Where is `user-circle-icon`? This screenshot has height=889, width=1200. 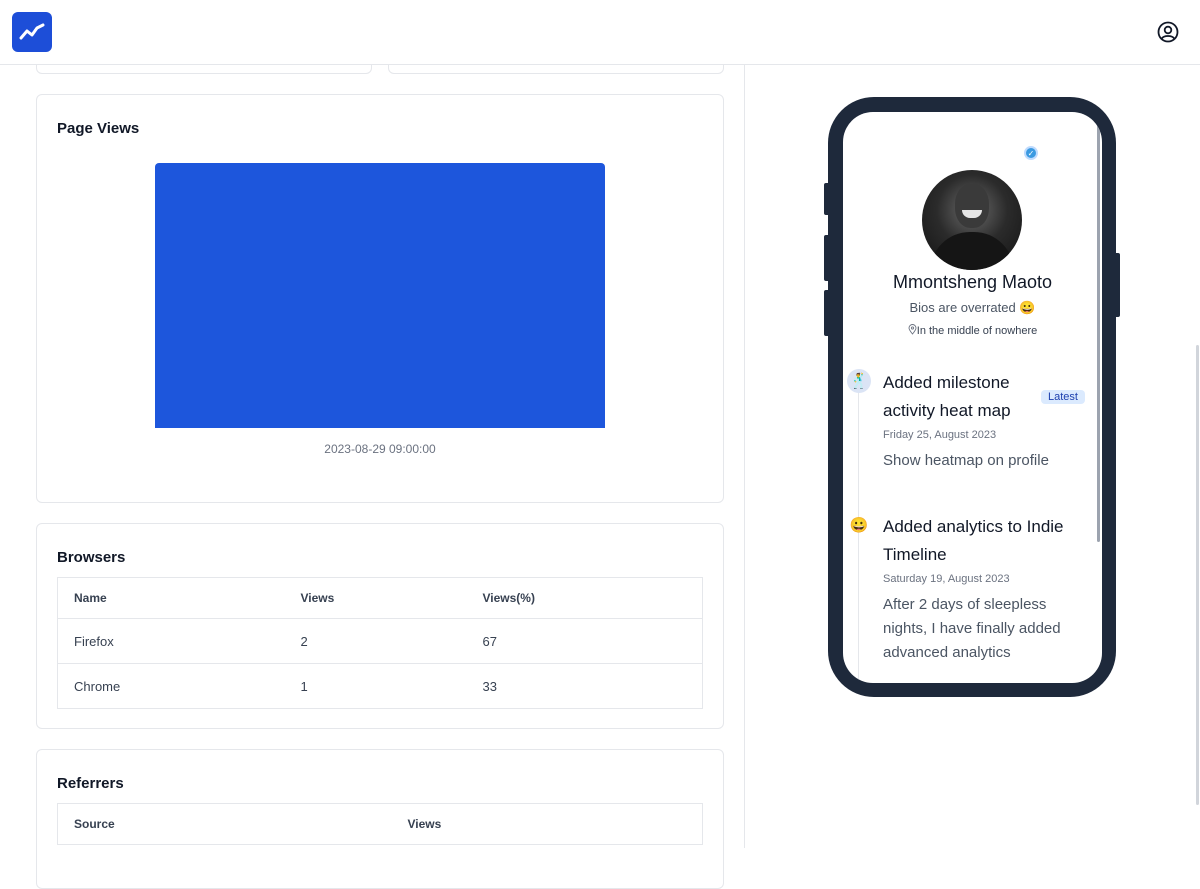
user-circle-icon is located at coordinates (1168, 32).